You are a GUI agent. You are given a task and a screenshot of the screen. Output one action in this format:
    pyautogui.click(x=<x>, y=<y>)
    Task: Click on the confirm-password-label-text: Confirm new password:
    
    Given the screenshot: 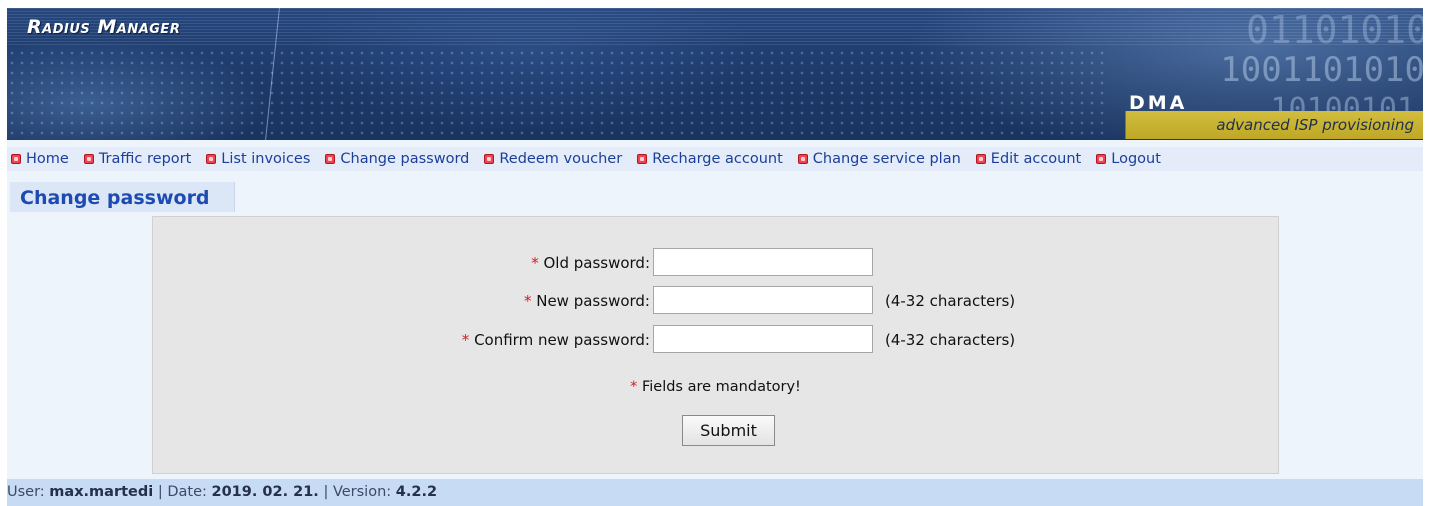 What is the action you would take?
    pyautogui.click(x=562, y=340)
    